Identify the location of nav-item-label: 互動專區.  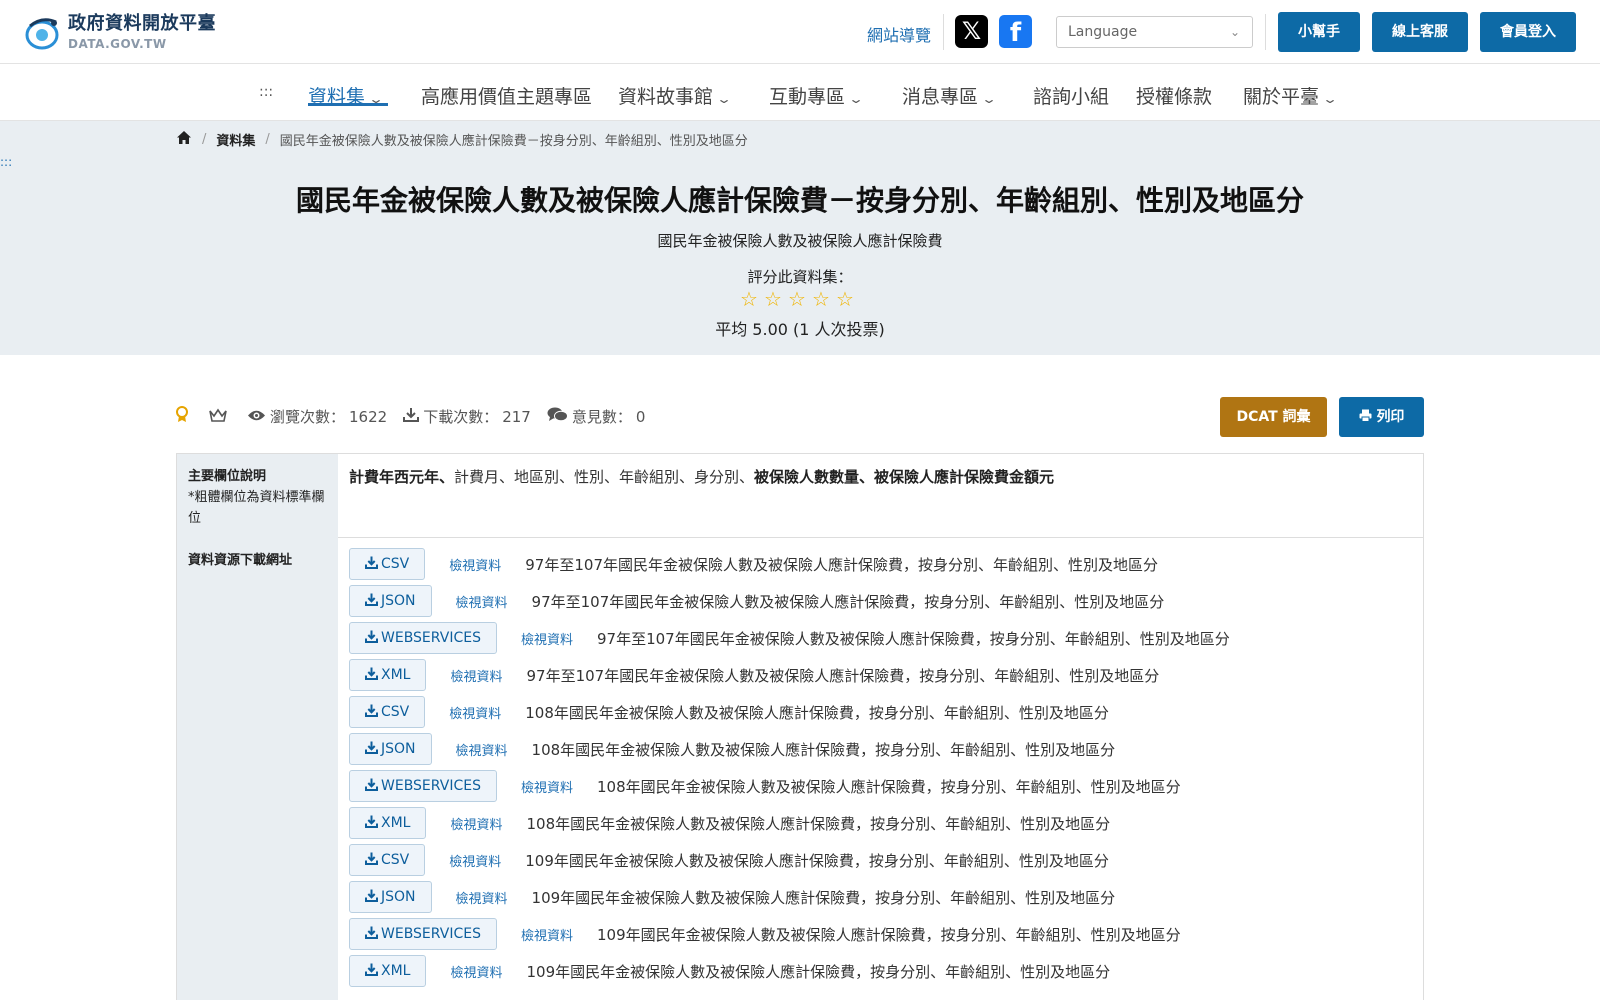
(807, 97).